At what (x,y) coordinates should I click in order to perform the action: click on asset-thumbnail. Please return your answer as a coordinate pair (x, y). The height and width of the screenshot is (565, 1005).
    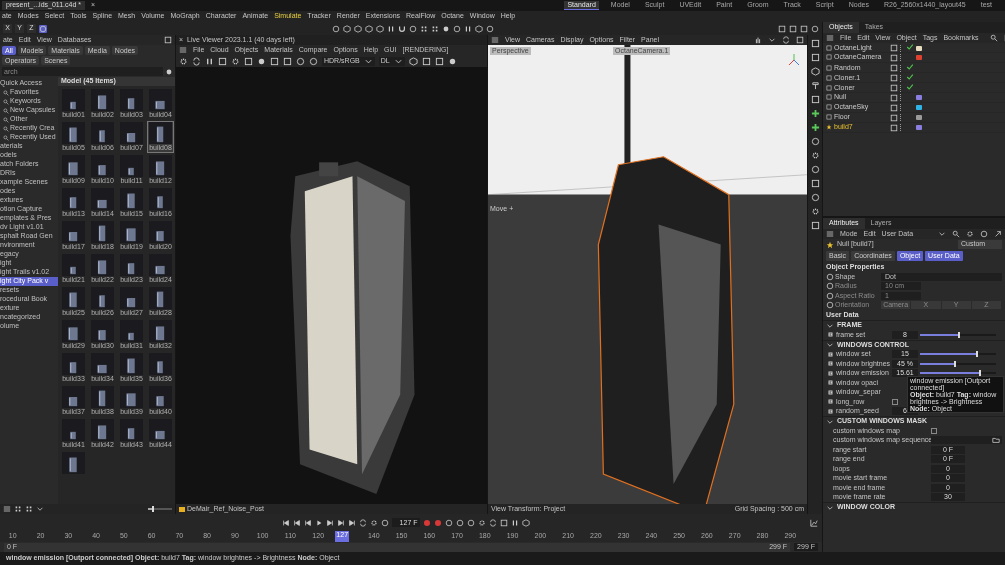
    Looking at the image, I should click on (73, 463).